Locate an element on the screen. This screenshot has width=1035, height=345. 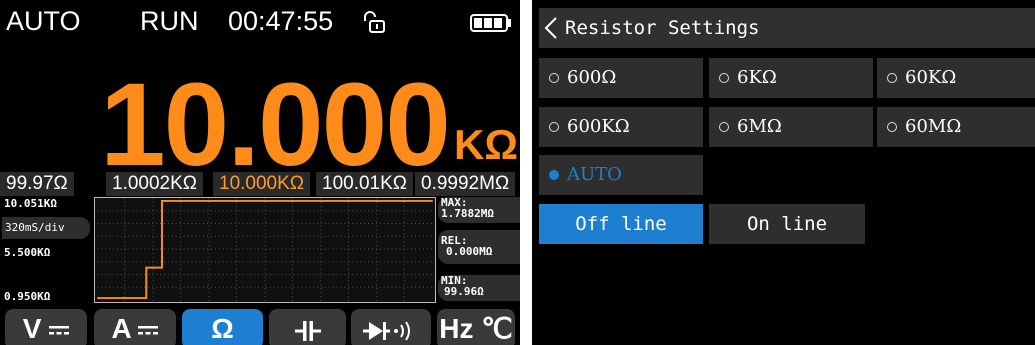
mode-resistance: Ω is located at coordinates (222, 327).